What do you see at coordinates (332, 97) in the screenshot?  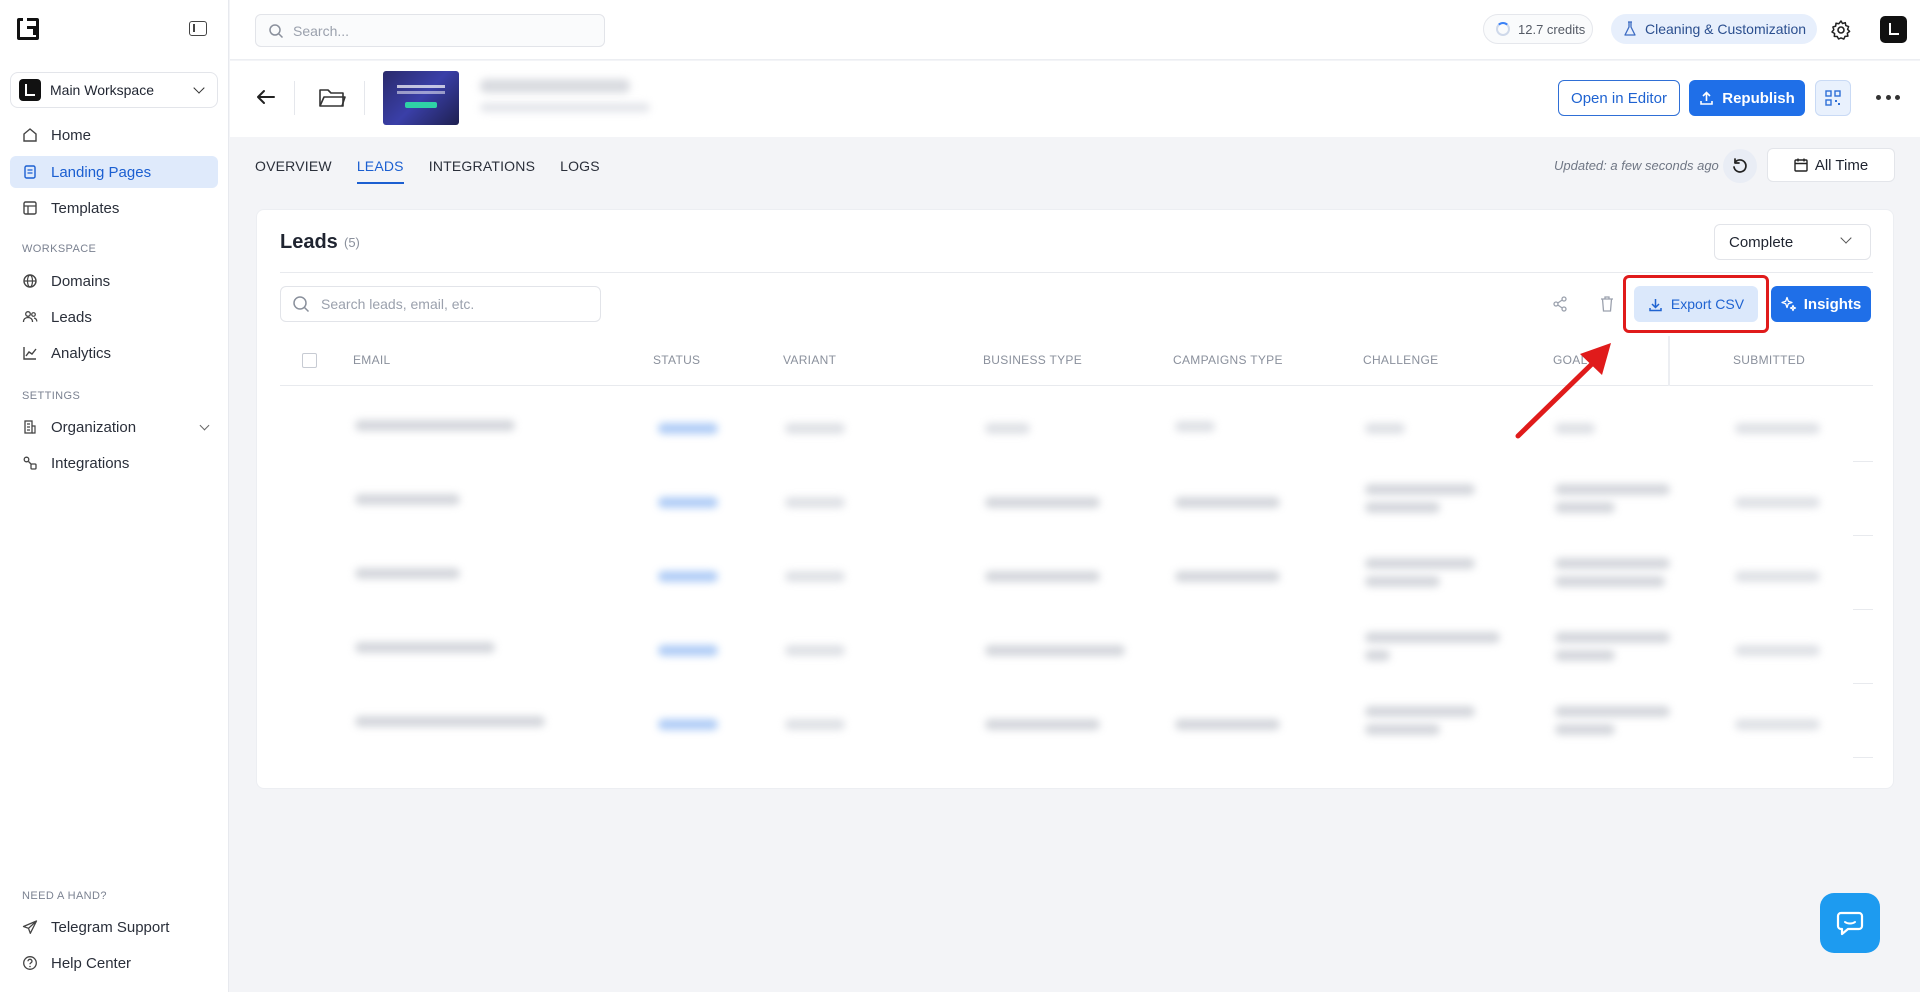 I see `folder-icon` at bounding box center [332, 97].